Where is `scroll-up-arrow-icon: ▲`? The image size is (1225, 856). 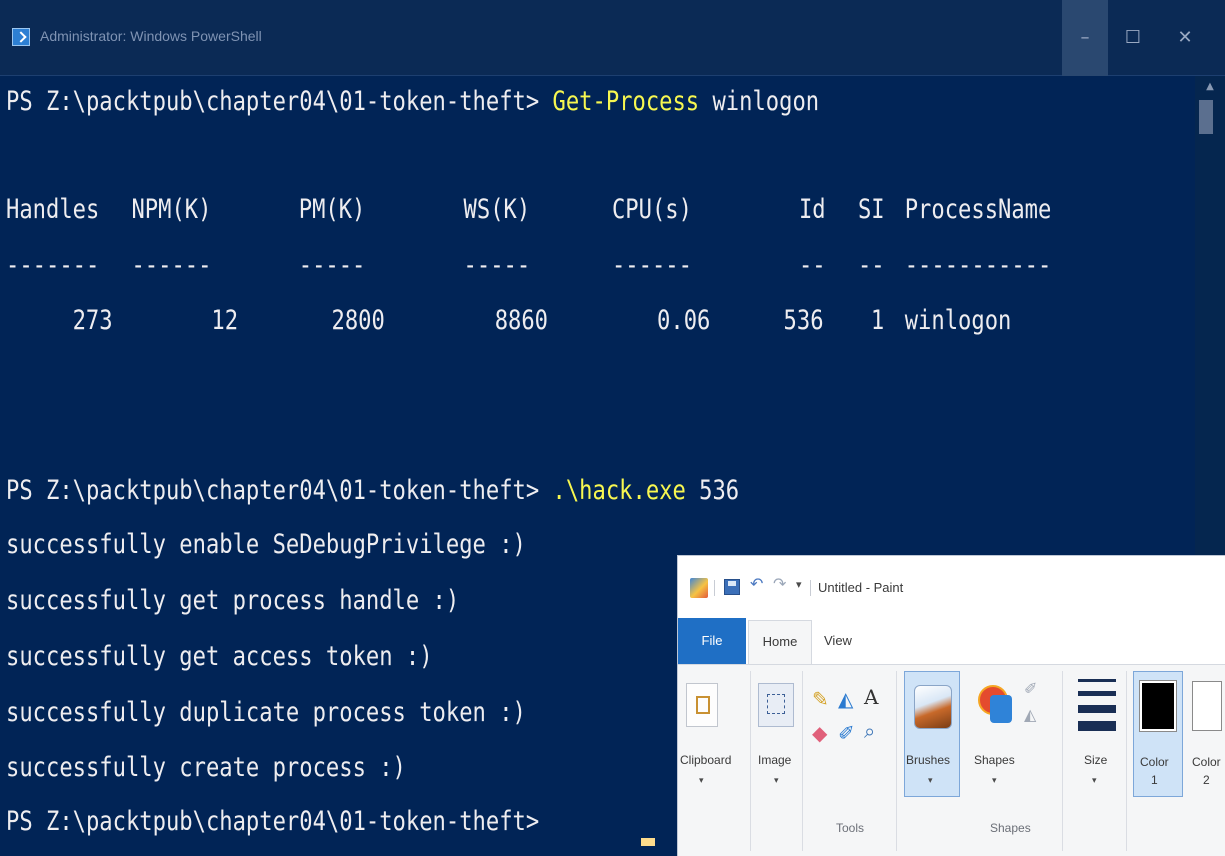
scroll-up-arrow-icon: ▲ is located at coordinates (1210, 87).